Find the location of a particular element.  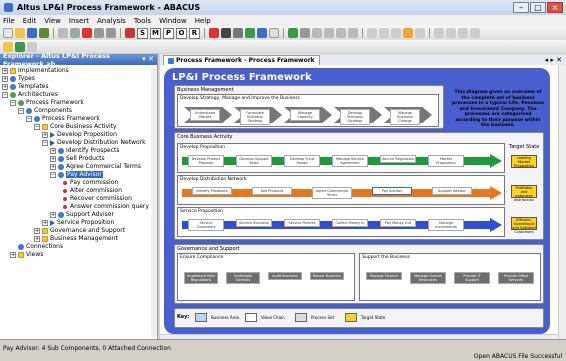

step-secure-regulation: Secure Regulation is located at coordinates (398, 159).